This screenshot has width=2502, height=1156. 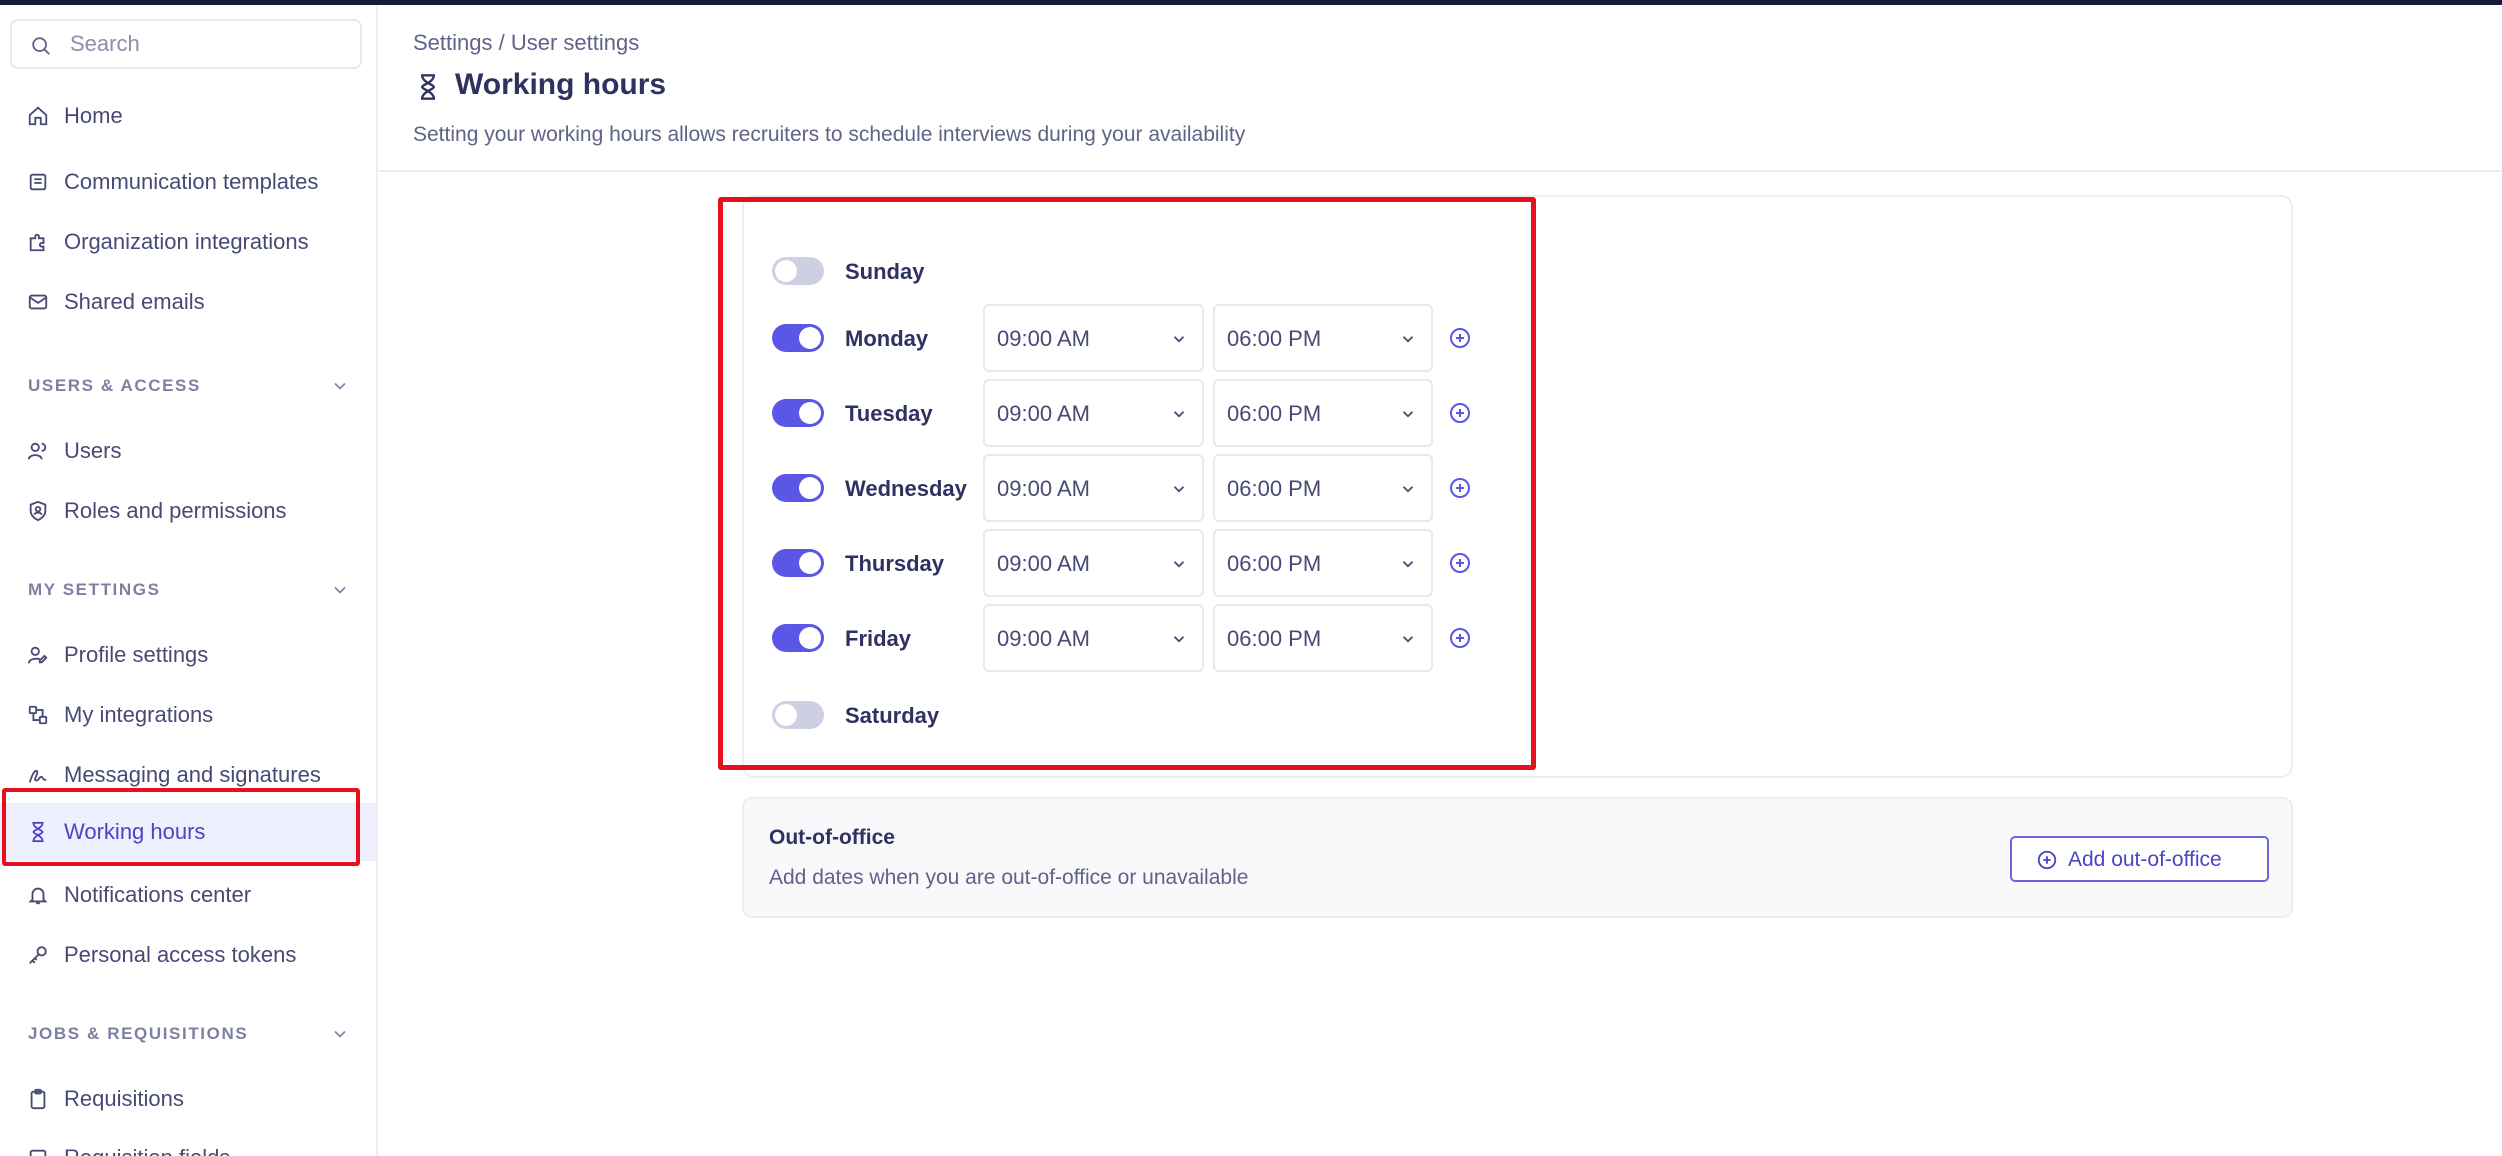 What do you see at coordinates (180, 954) in the screenshot?
I see `sidebar-item-label: Personal access tokens` at bounding box center [180, 954].